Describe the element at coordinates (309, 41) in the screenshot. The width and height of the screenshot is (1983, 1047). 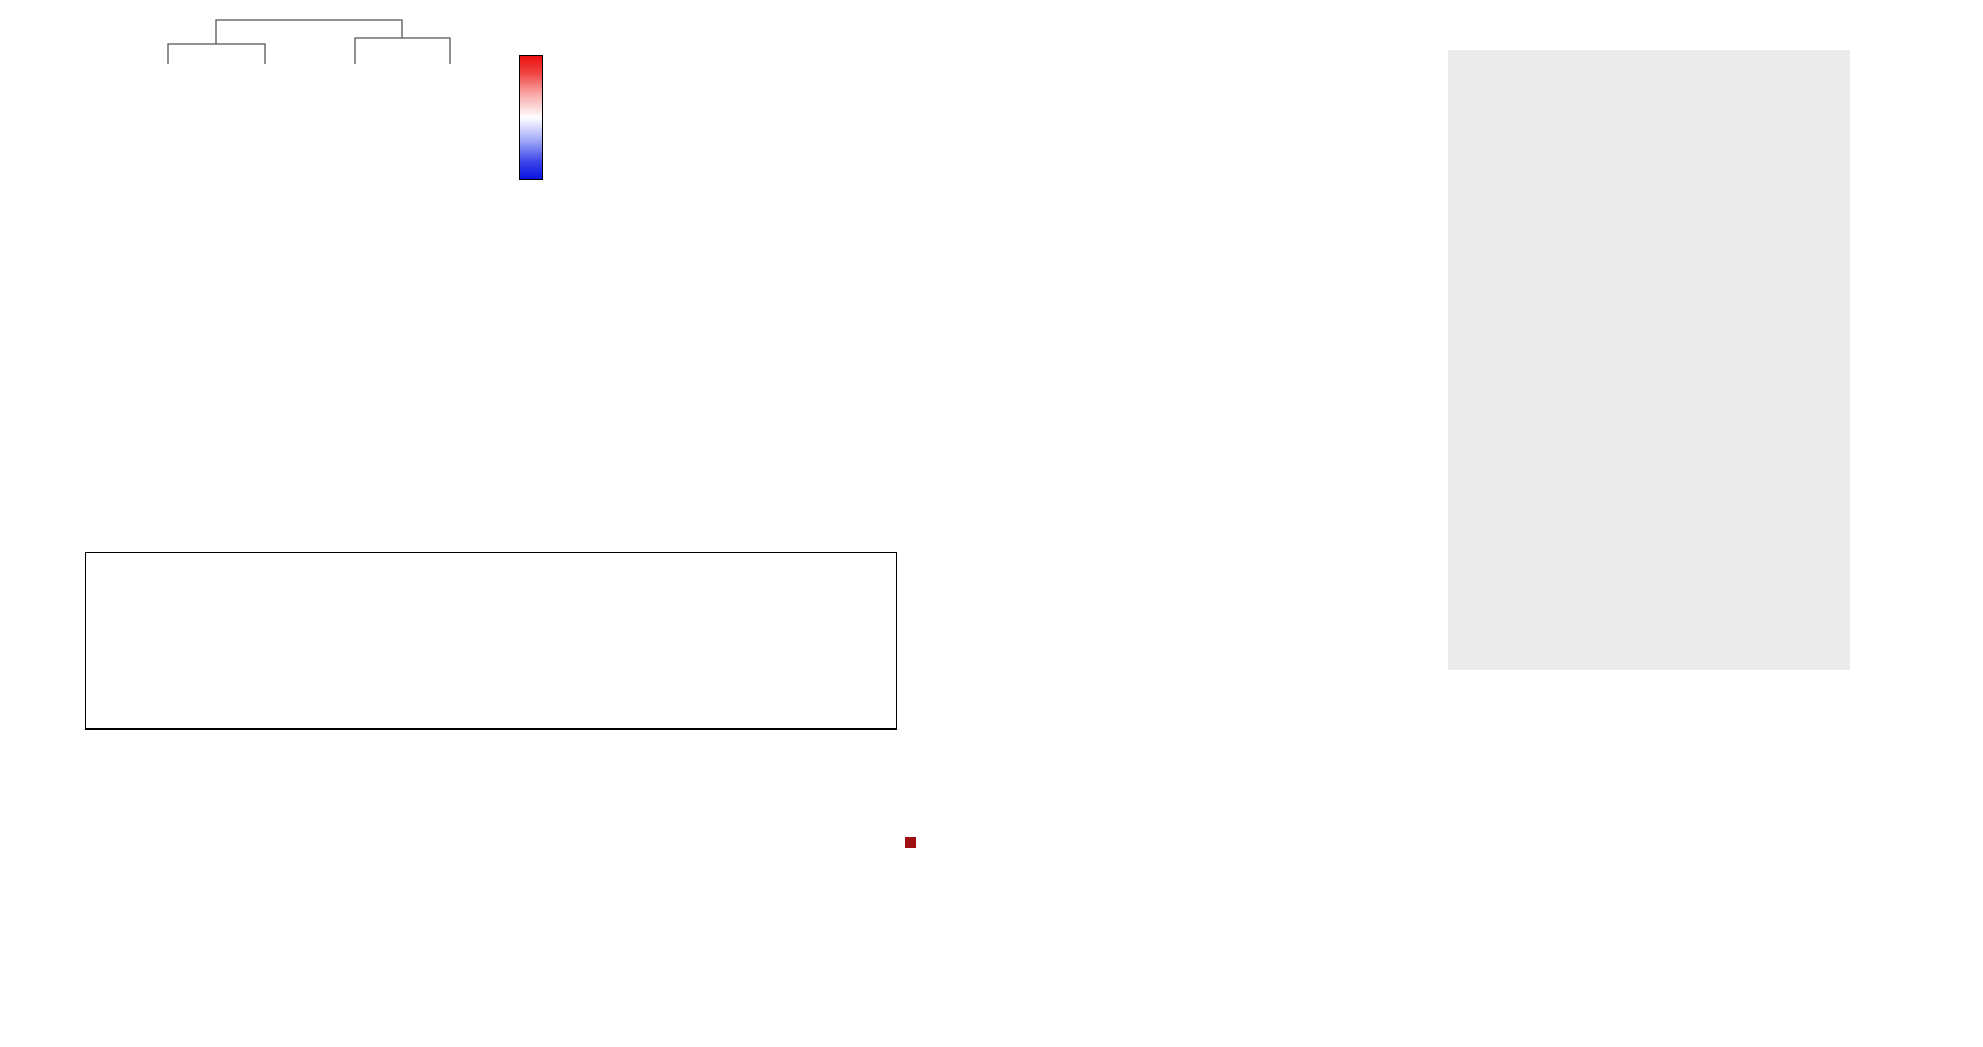
I see `column-dendrogram` at that location.